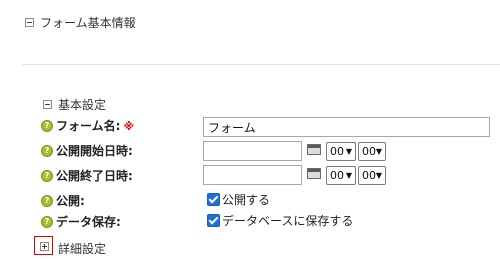 This screenshot has height=260, width=500. I want to click on basic-settings-title: 基本設定, so click(82, 105).